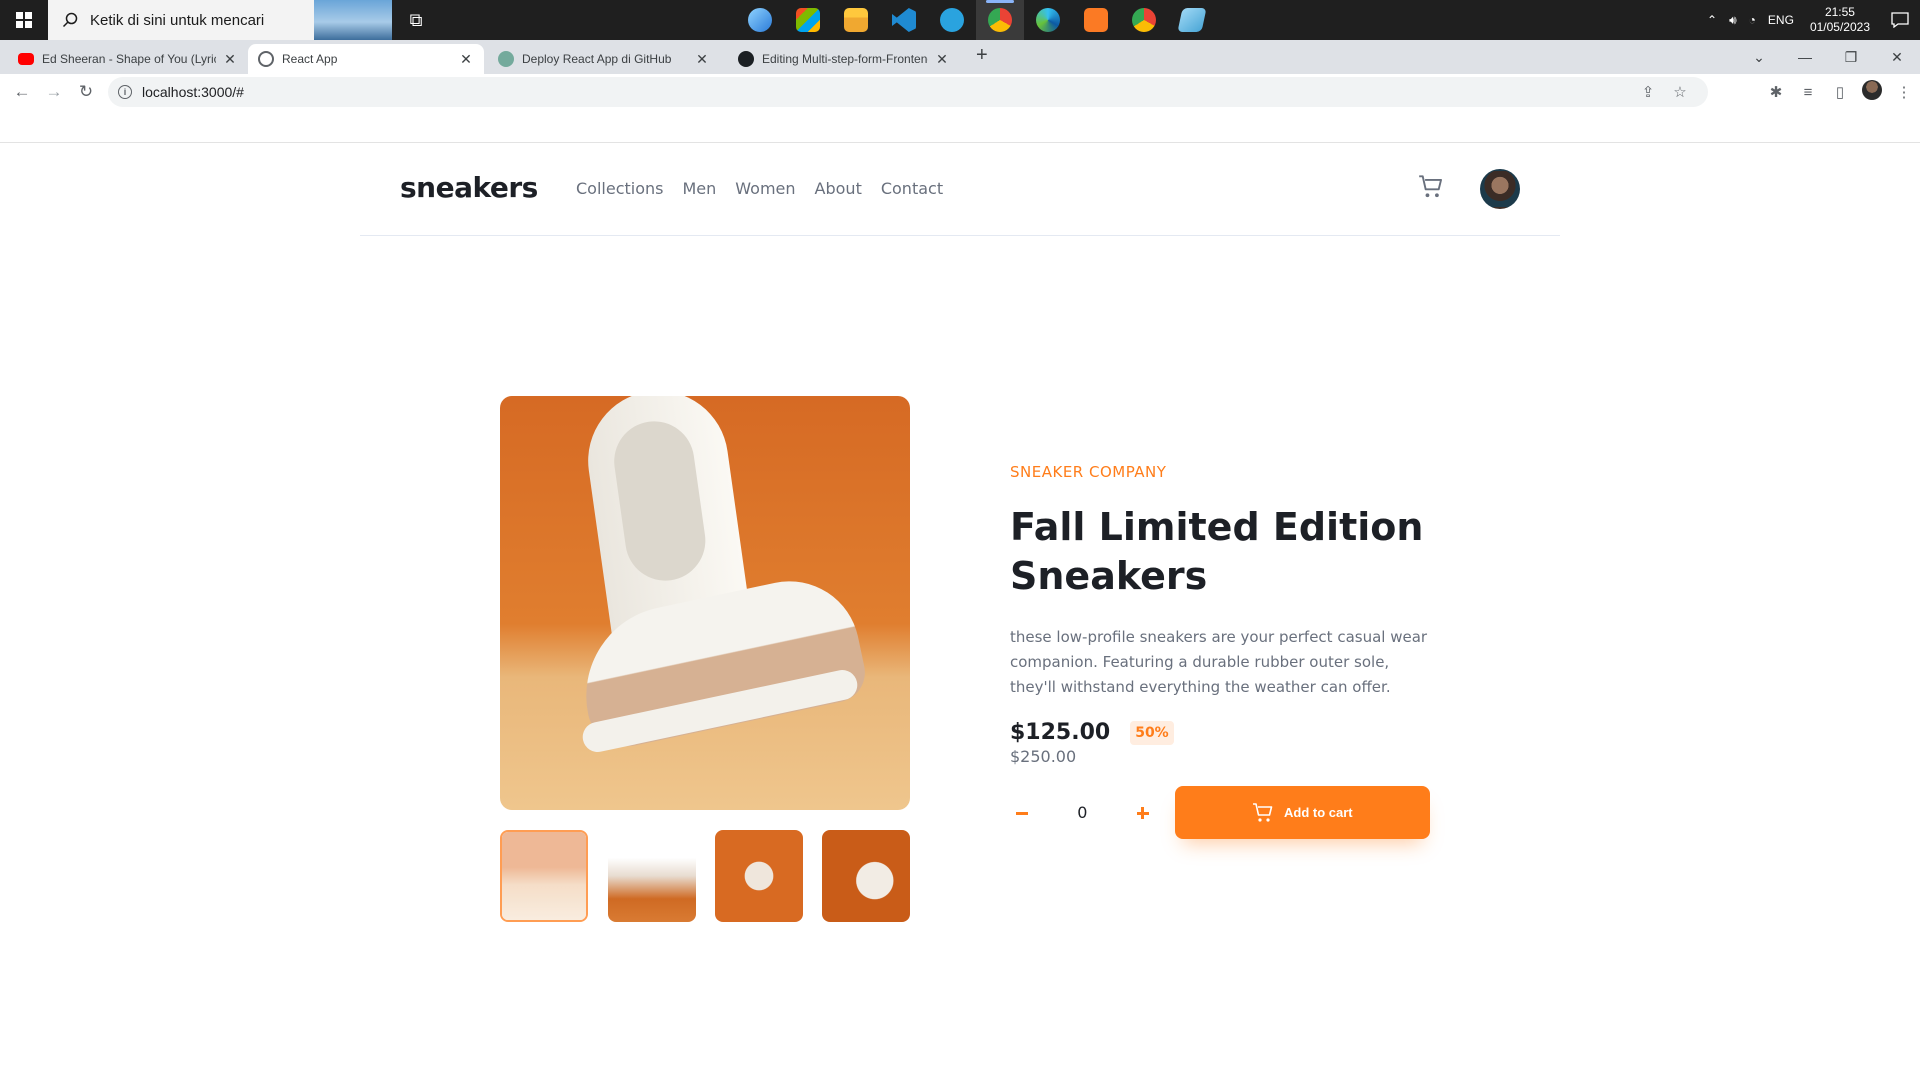  Describe the element at coordinates (416, 20) in the screenshot. I see `task-view-icon: ⧉` at that location.